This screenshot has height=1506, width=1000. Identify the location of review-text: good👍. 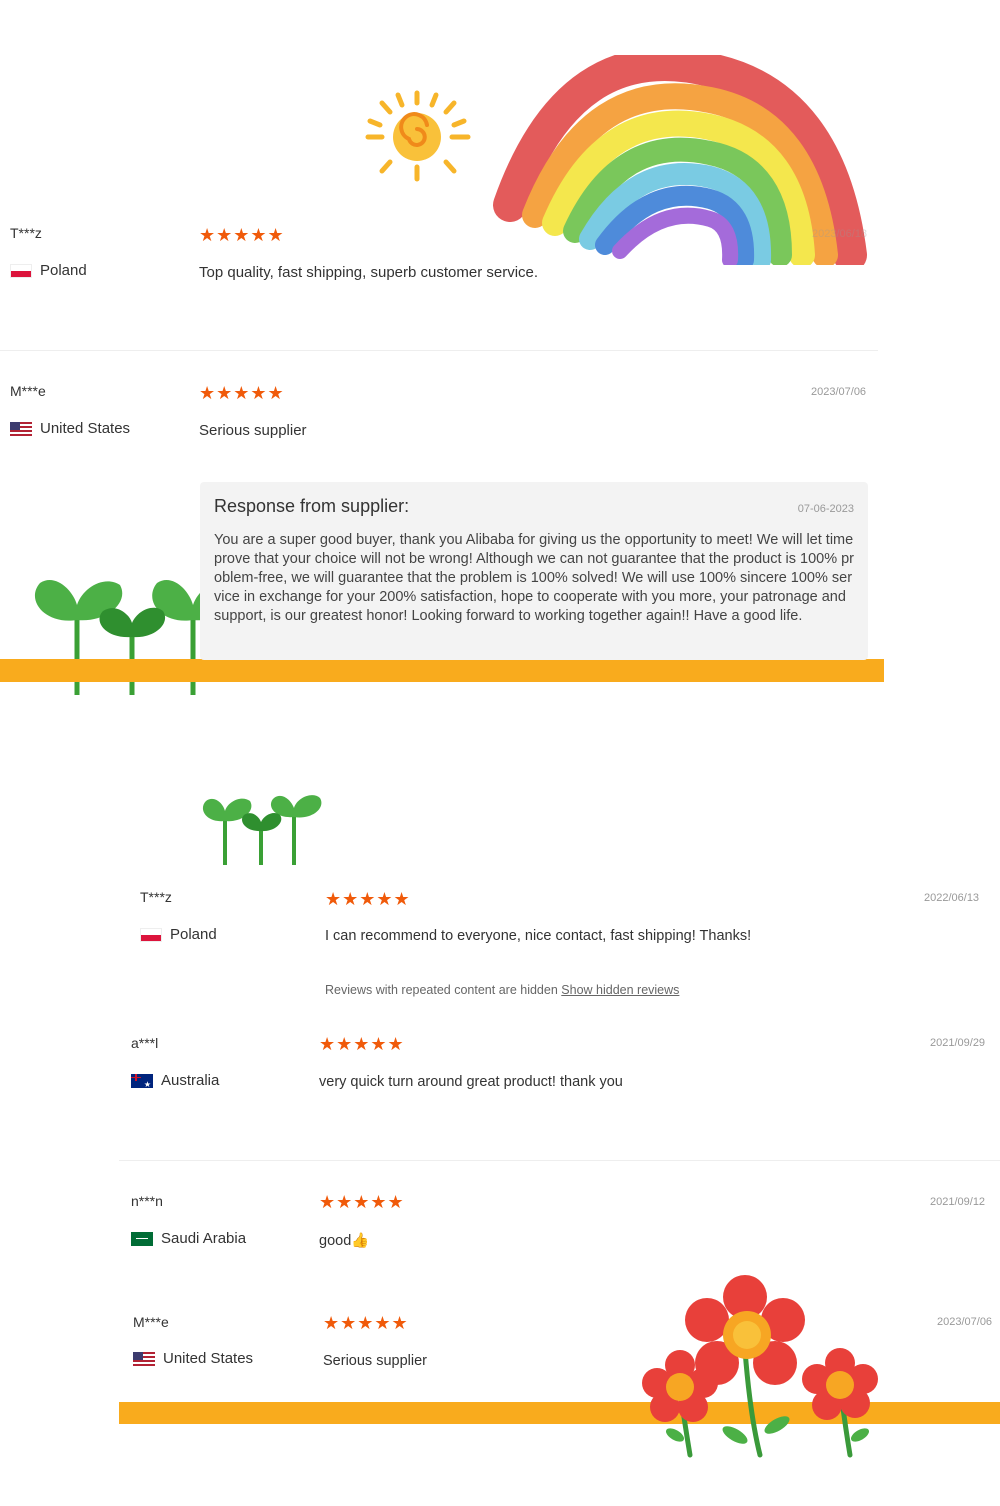
(344, 1241).